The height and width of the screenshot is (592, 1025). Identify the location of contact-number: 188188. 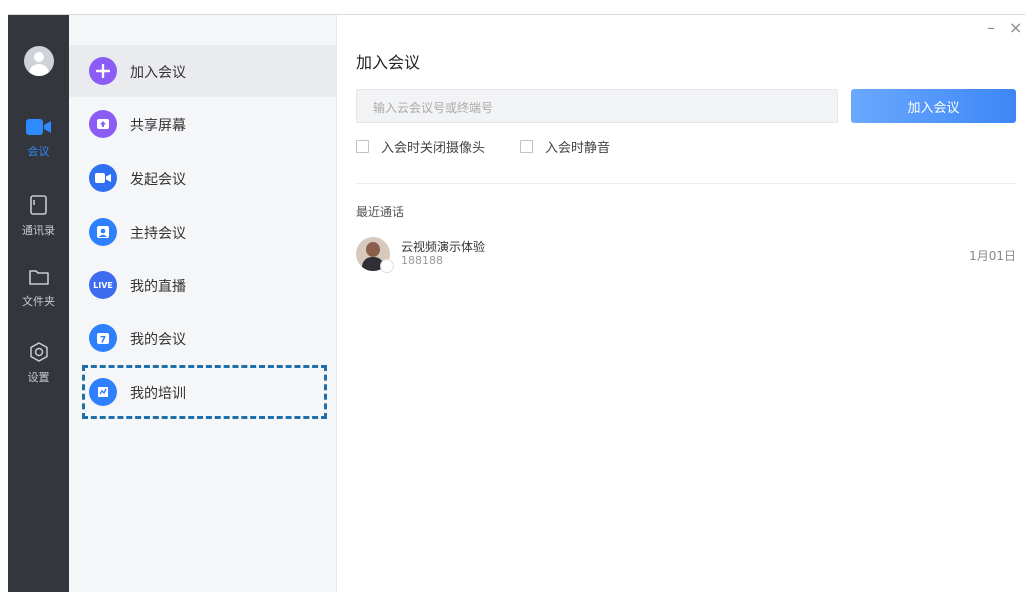
(422, 260).